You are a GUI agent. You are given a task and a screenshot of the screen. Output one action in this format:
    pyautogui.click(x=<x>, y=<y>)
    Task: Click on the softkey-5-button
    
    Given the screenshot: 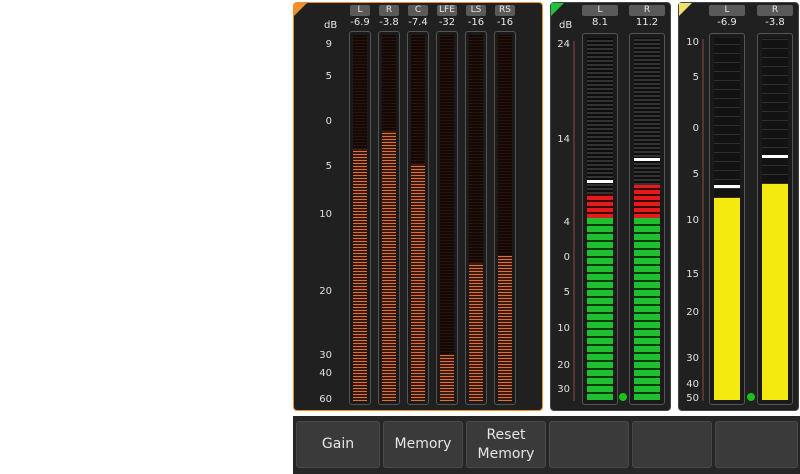 What is the action you would take?
    pyautogui.click(x=672, y=444)
    